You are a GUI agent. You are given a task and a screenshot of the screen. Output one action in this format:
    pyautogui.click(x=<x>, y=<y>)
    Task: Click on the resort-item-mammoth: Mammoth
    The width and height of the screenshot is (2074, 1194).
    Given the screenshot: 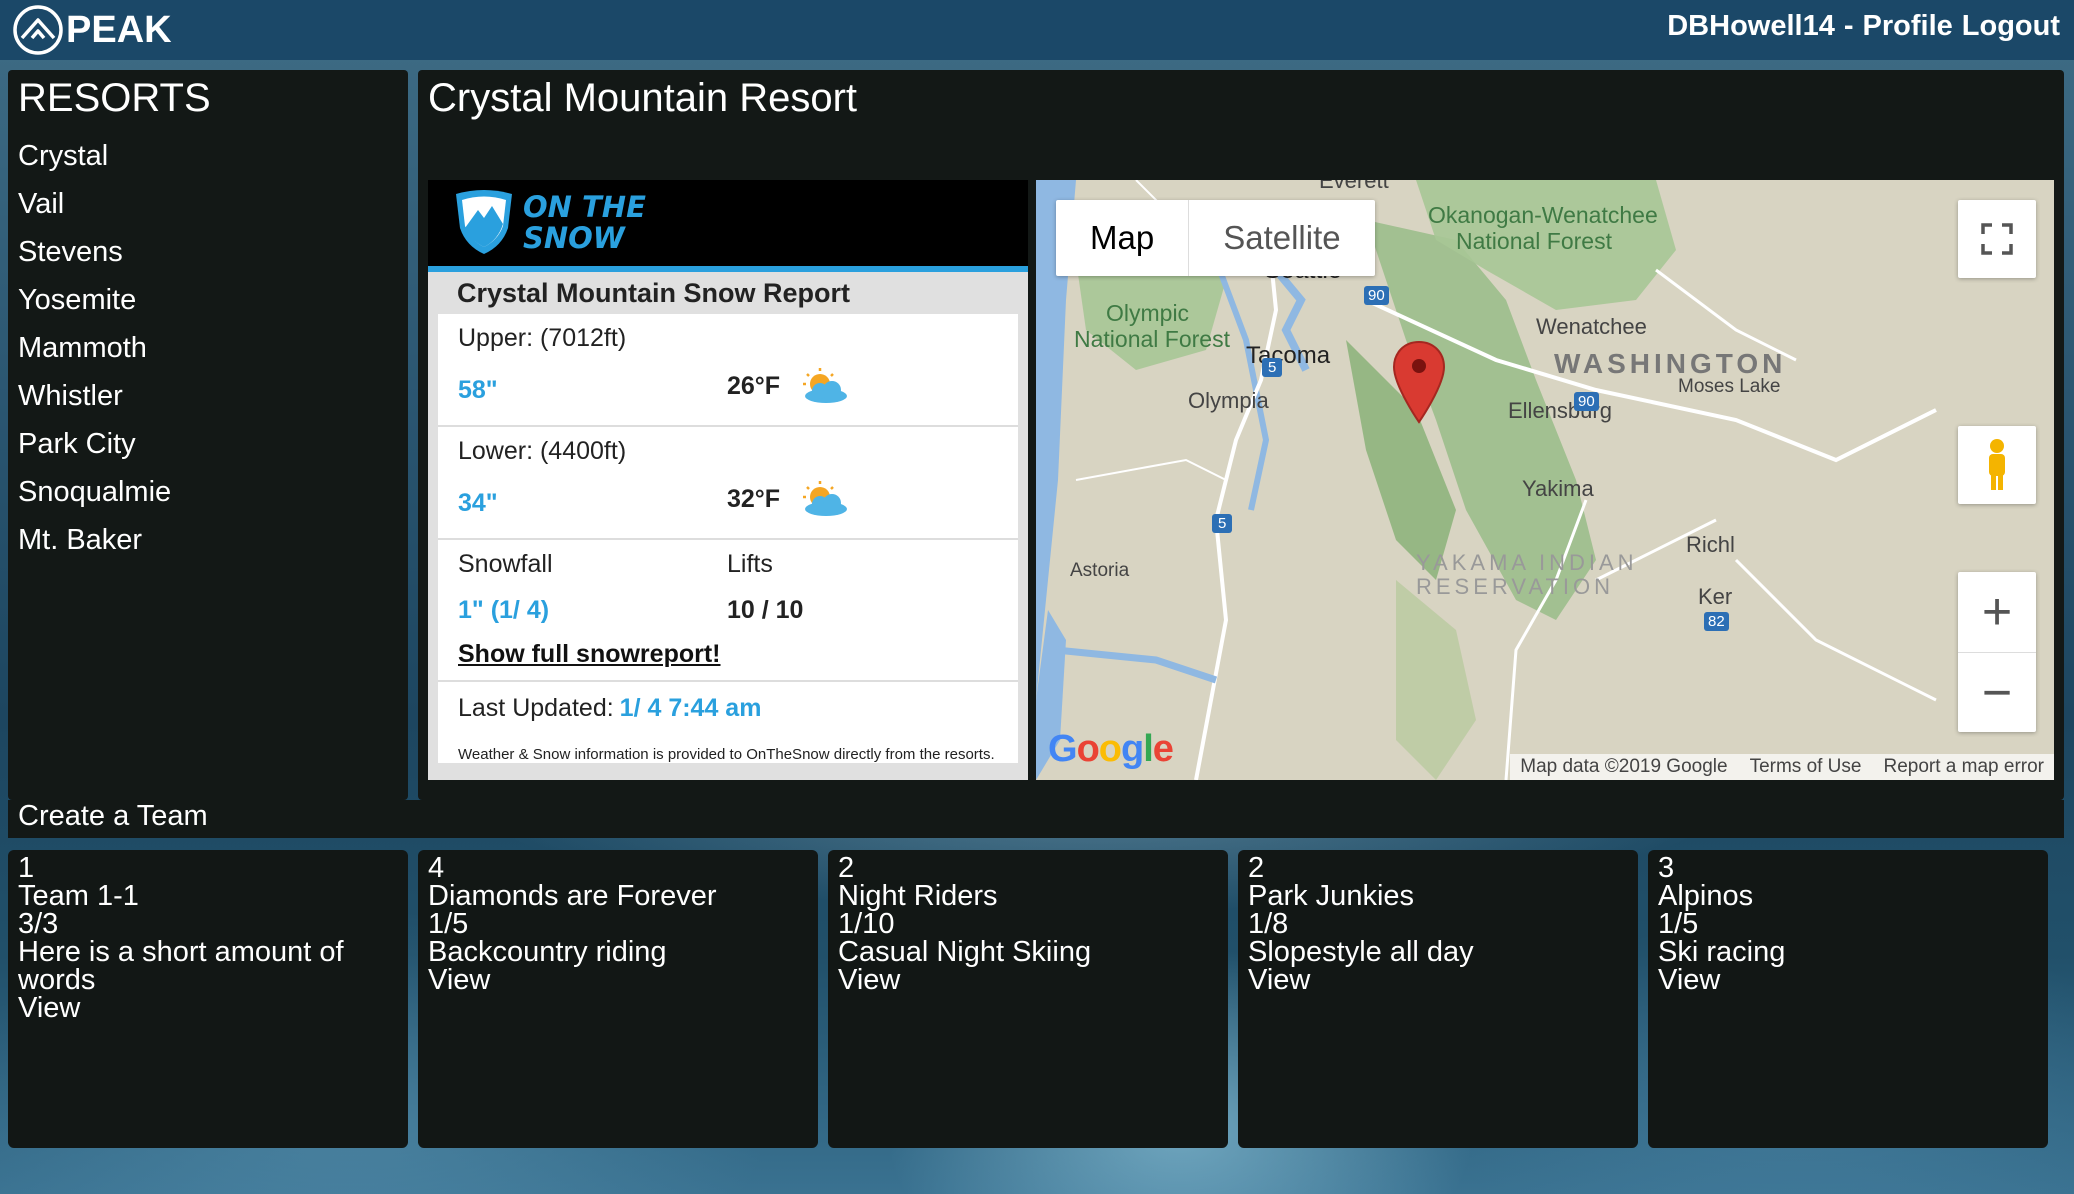 What is the action you would take?
    pyautogui.click(x=94, y=352)
    